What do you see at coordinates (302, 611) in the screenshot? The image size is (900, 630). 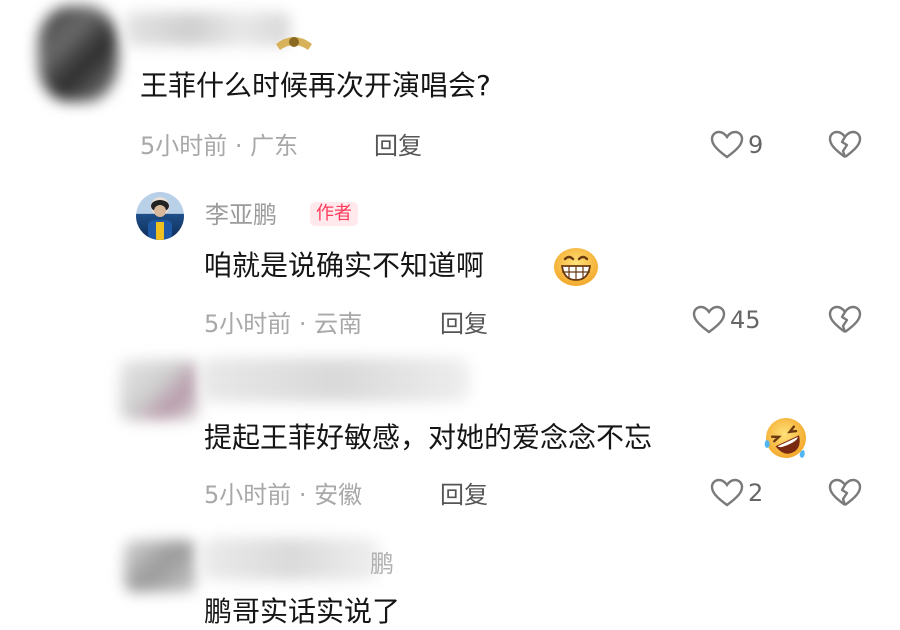 I see `comment-text: 鹏哥实话实说了` at bounding box center [302, 611].